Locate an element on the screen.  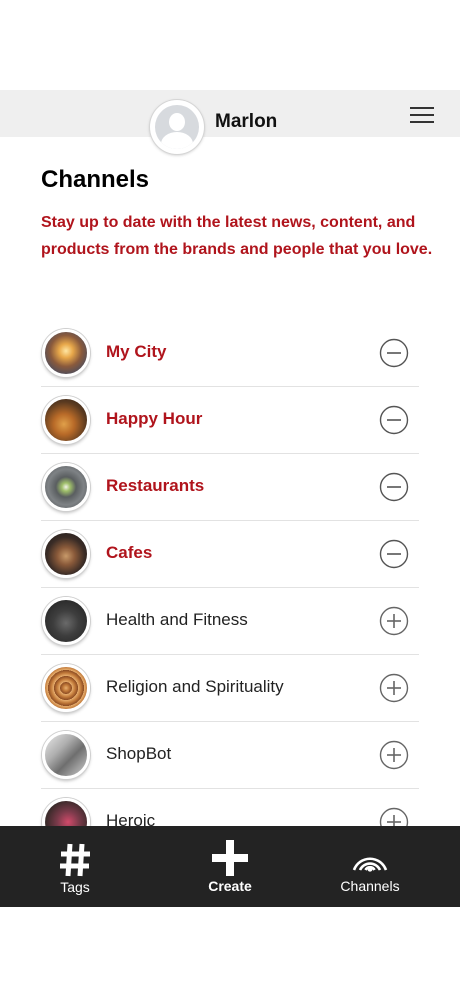
channel-row-happy-hour: Happy Hour is located at coordinates (230, 420).